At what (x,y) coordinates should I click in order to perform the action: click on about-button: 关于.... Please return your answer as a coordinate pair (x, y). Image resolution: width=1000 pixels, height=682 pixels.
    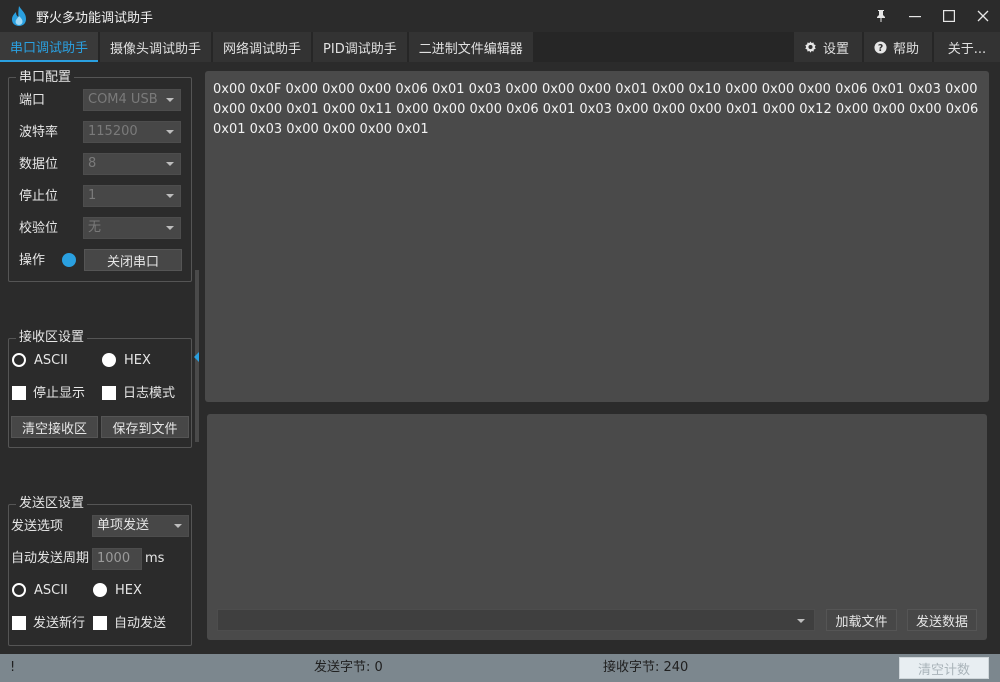
    Looking at the image, I should click on (967, 47).